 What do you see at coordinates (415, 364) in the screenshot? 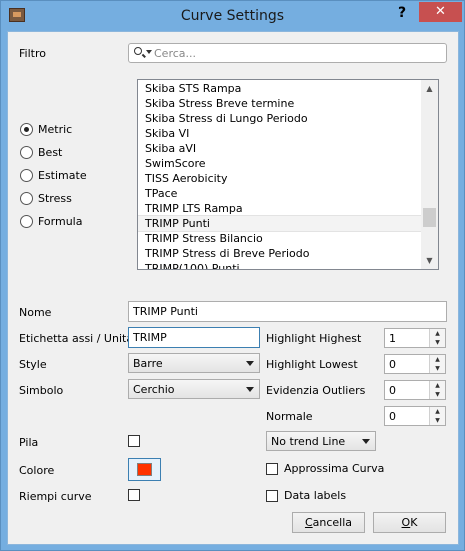
I see `highlight-lowest-stepper: 0 ▲ ▼` at bounding box center [415, 364].